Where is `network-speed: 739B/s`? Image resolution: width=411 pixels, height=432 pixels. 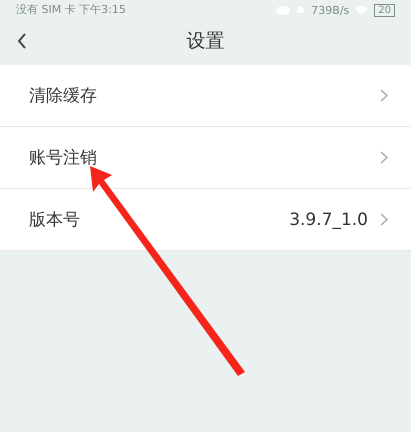
network-speed: 739B/s is located at coordinates (330, 10).